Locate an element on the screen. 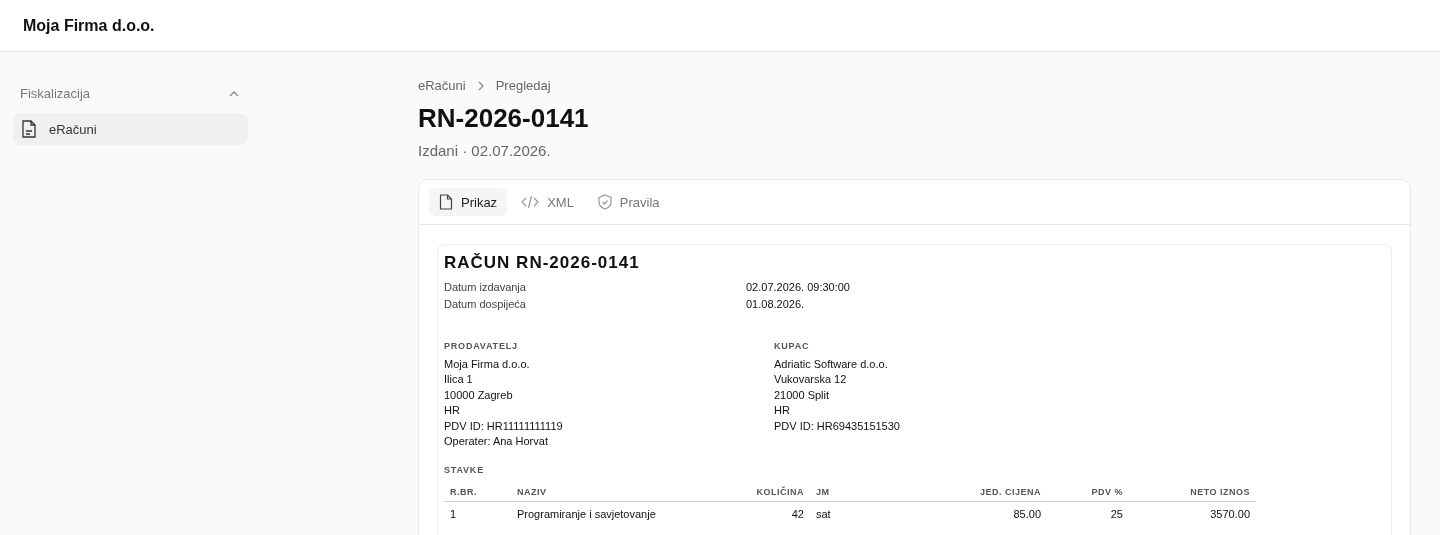 Image resolution: width=1440 pixels, height=535 pixels. party-detail: 10000 Zagreb is located at coordinates (479, 395).